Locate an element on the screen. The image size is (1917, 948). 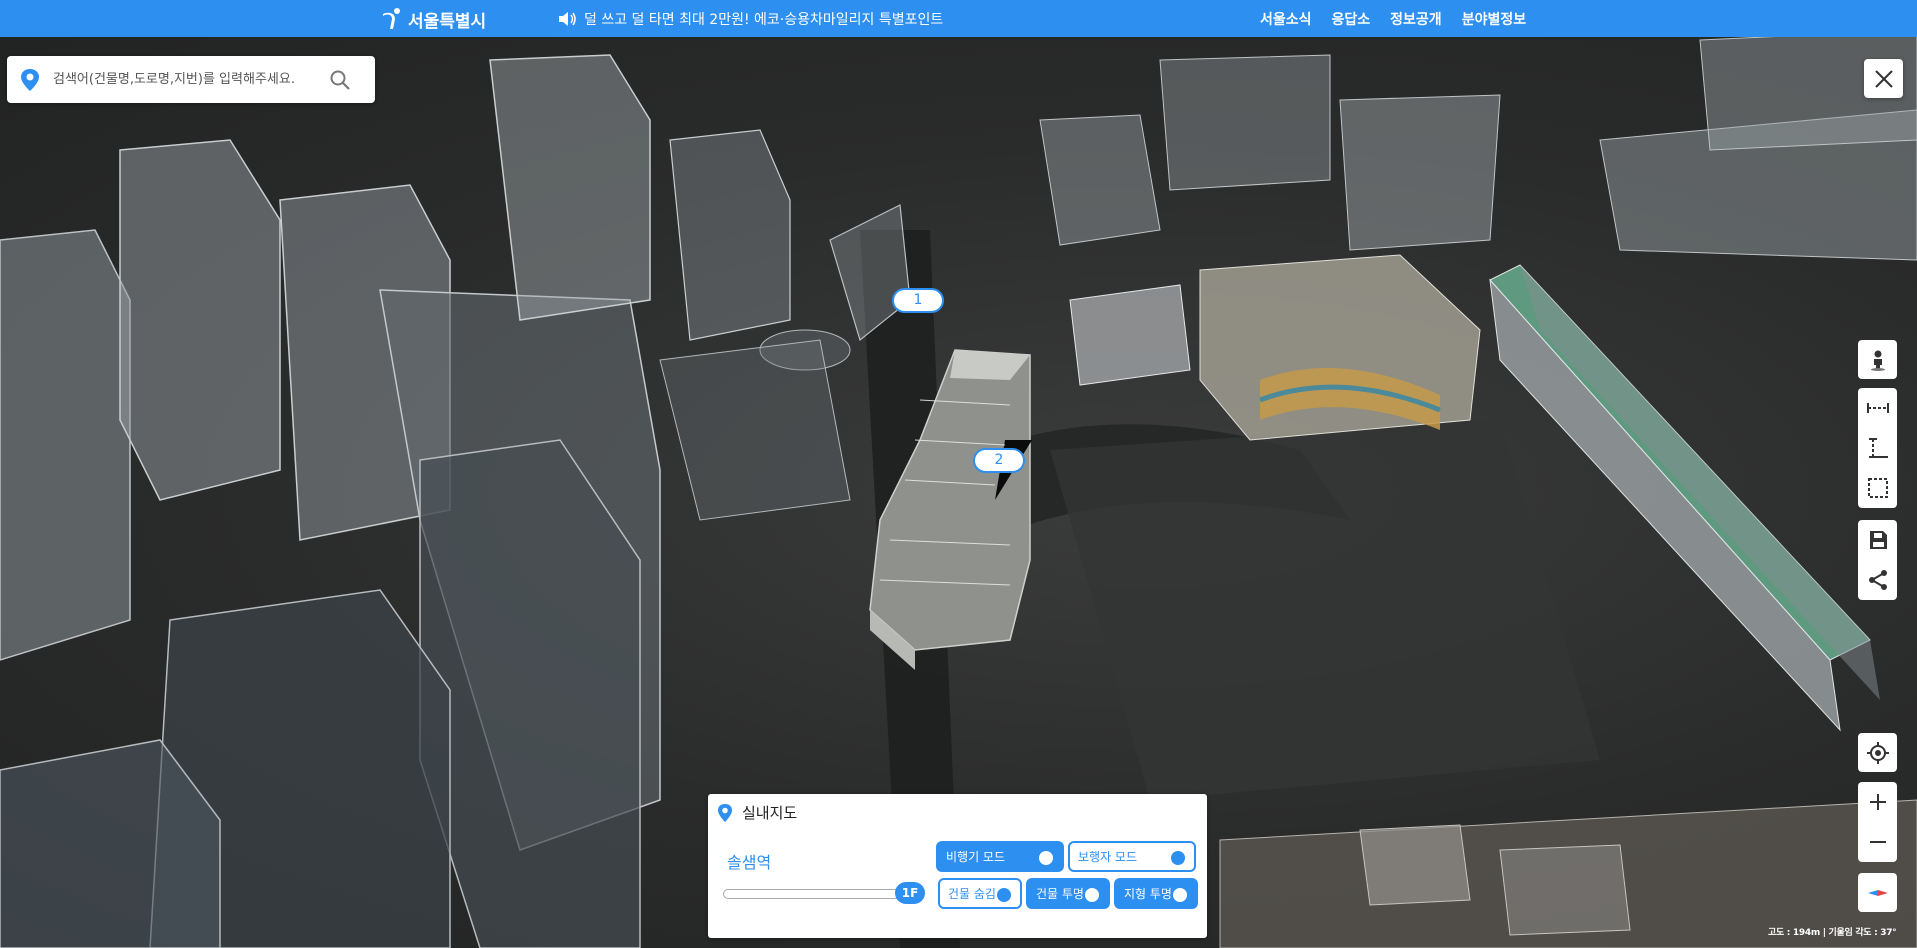
seoul-logo-icon is located at coordinates (391, 18).